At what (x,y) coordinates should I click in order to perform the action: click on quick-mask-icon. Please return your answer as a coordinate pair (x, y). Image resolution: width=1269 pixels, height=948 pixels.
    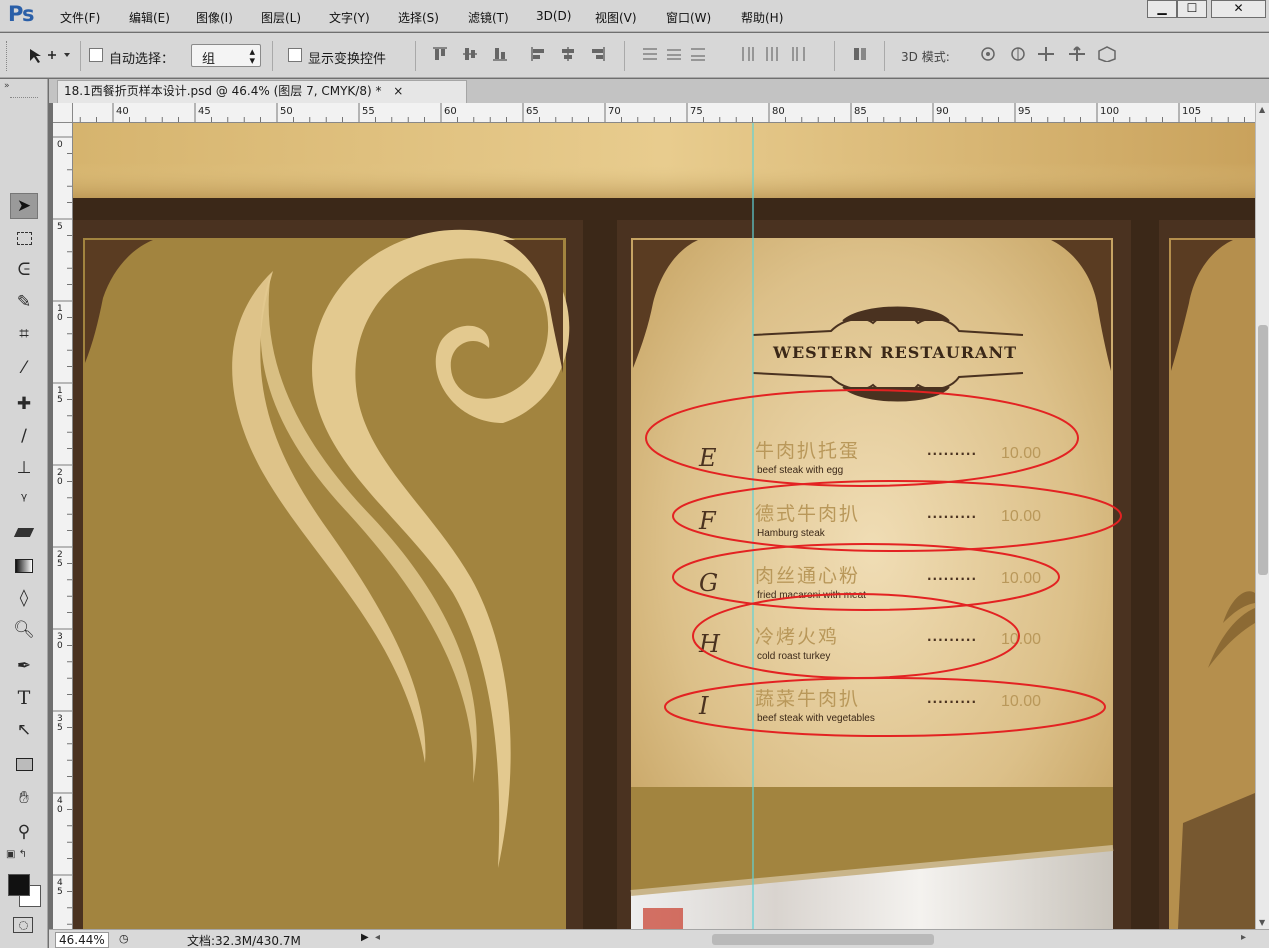
    Looking at the image, I should click on (23, 925).